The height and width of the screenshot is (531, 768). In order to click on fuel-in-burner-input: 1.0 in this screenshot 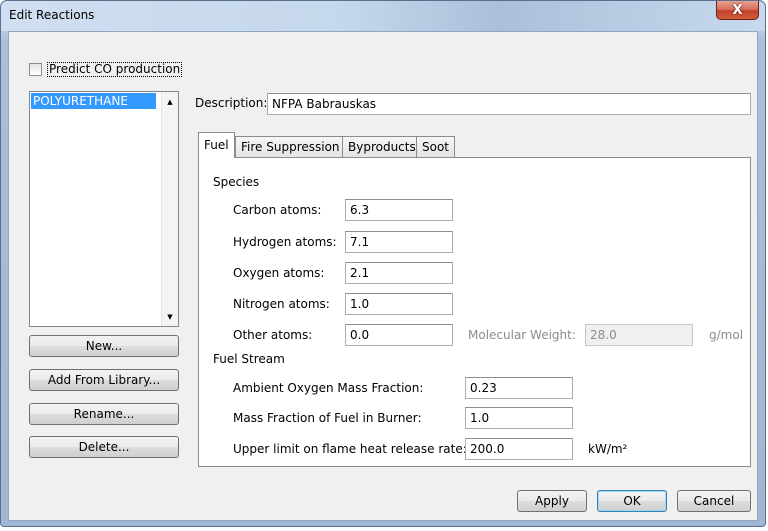, I will do `click(519, 418)`.